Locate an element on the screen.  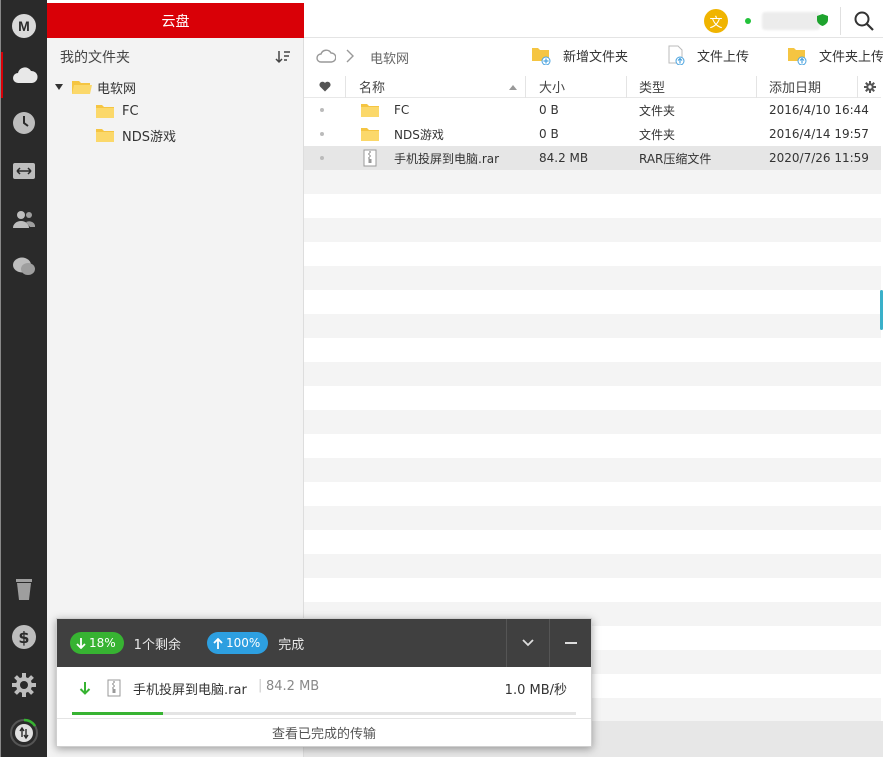
file-upload-icon is located at coordinates (676, 55).